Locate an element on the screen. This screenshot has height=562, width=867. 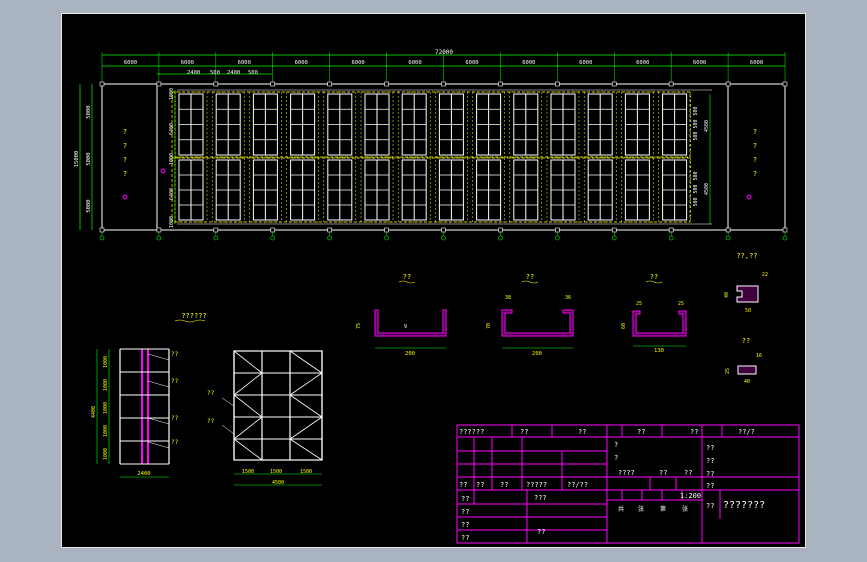
tb-sign-1: ??? is located at coordinates (540, 498).